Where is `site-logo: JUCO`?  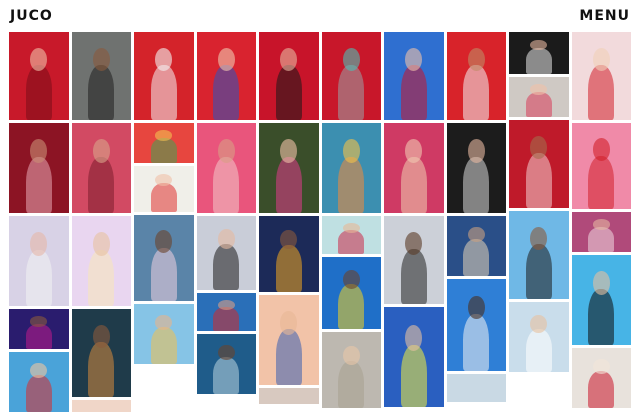 site-logo: JUCO is located at coordinates (31, 16).